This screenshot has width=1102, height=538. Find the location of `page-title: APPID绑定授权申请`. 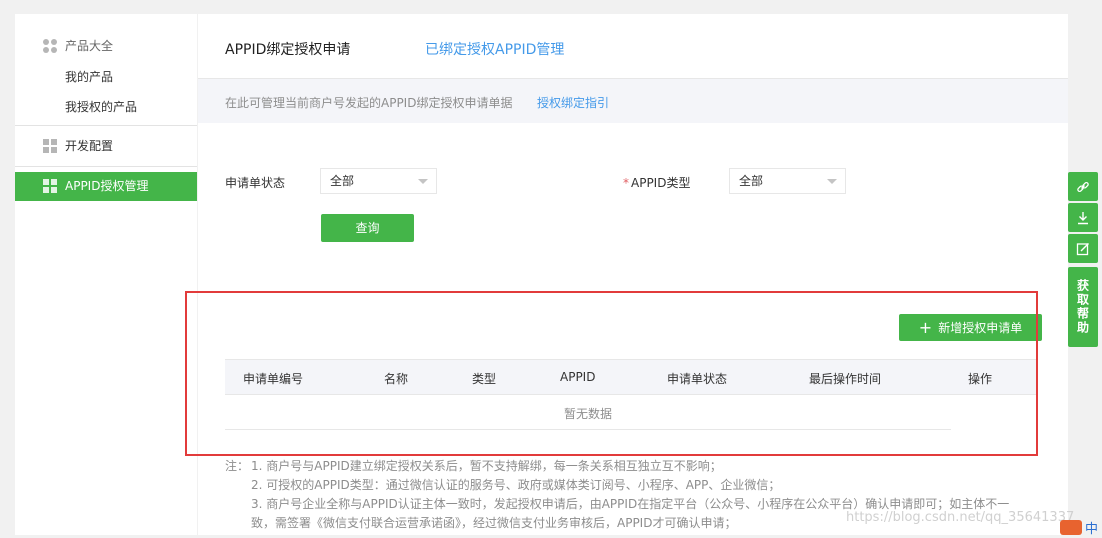

page-title: APPID绑定授权申请 is located at coordinates (288, 50).